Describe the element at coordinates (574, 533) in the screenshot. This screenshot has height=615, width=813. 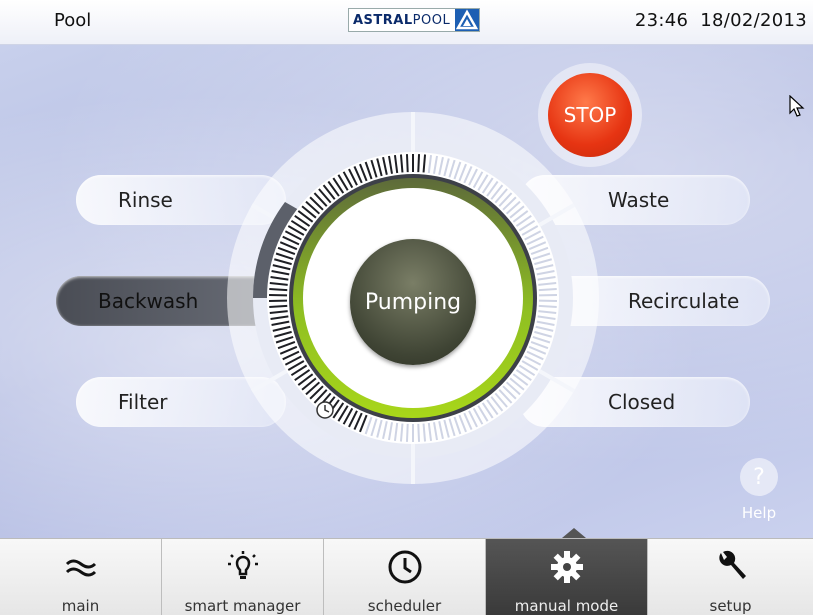
I see `active-tab-pointer` at that location.